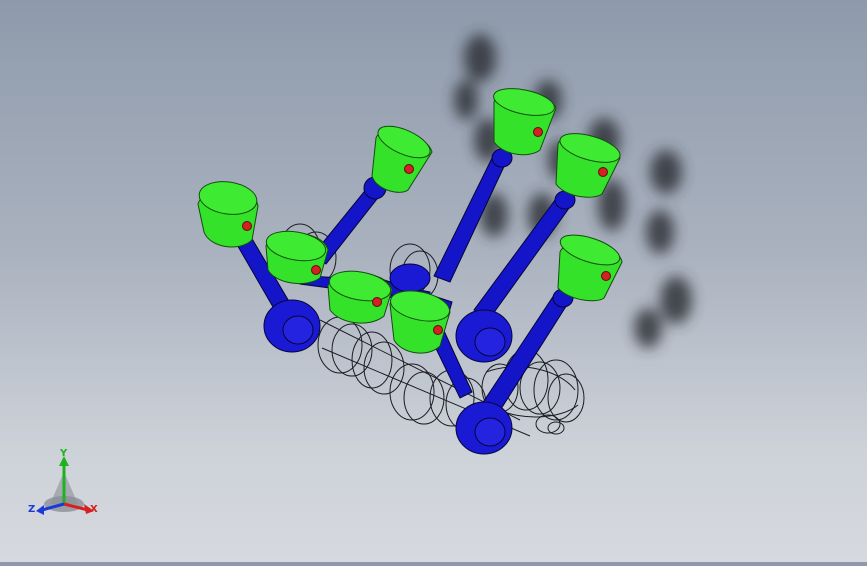 This screenshot has width=867, height=566. I want to click on reference-triad: Y X Z, so click(66, 486).